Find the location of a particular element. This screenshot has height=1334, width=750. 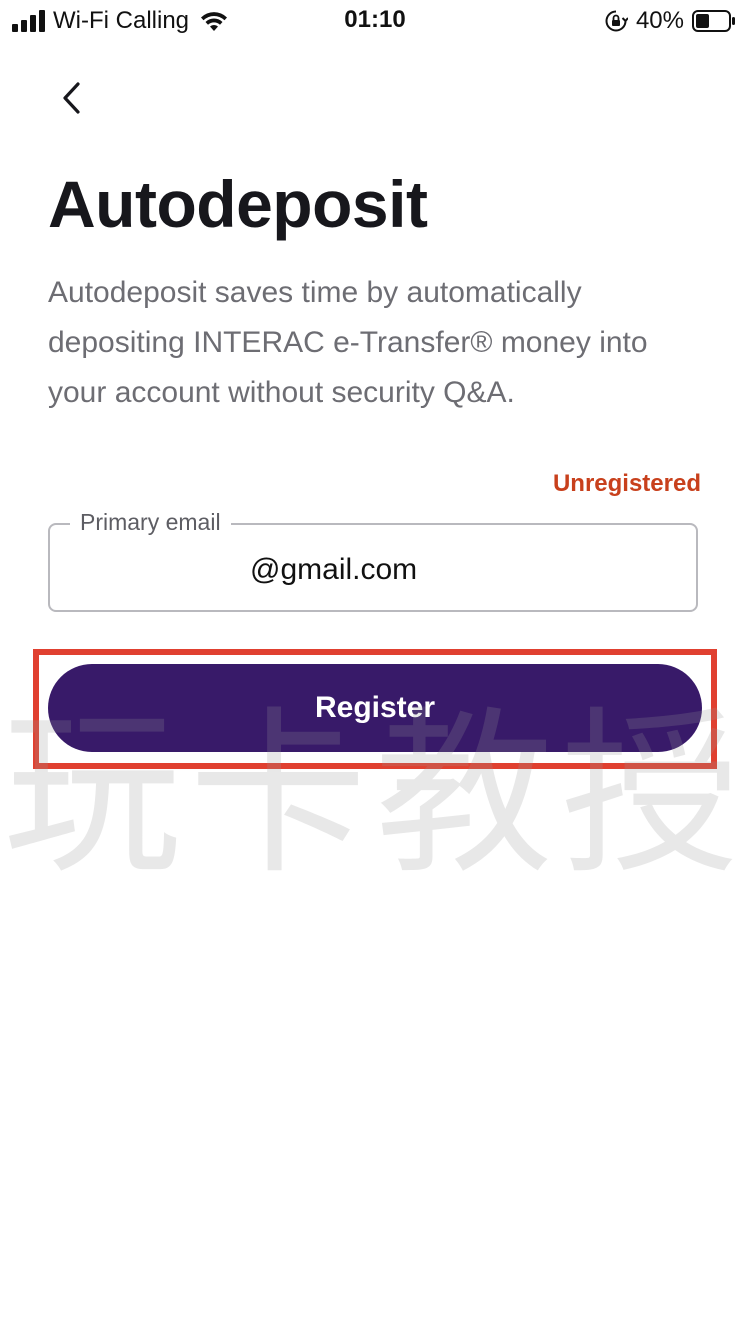

primary-email-field: Primary email @gmail.com is located at coordinates (373, 560).